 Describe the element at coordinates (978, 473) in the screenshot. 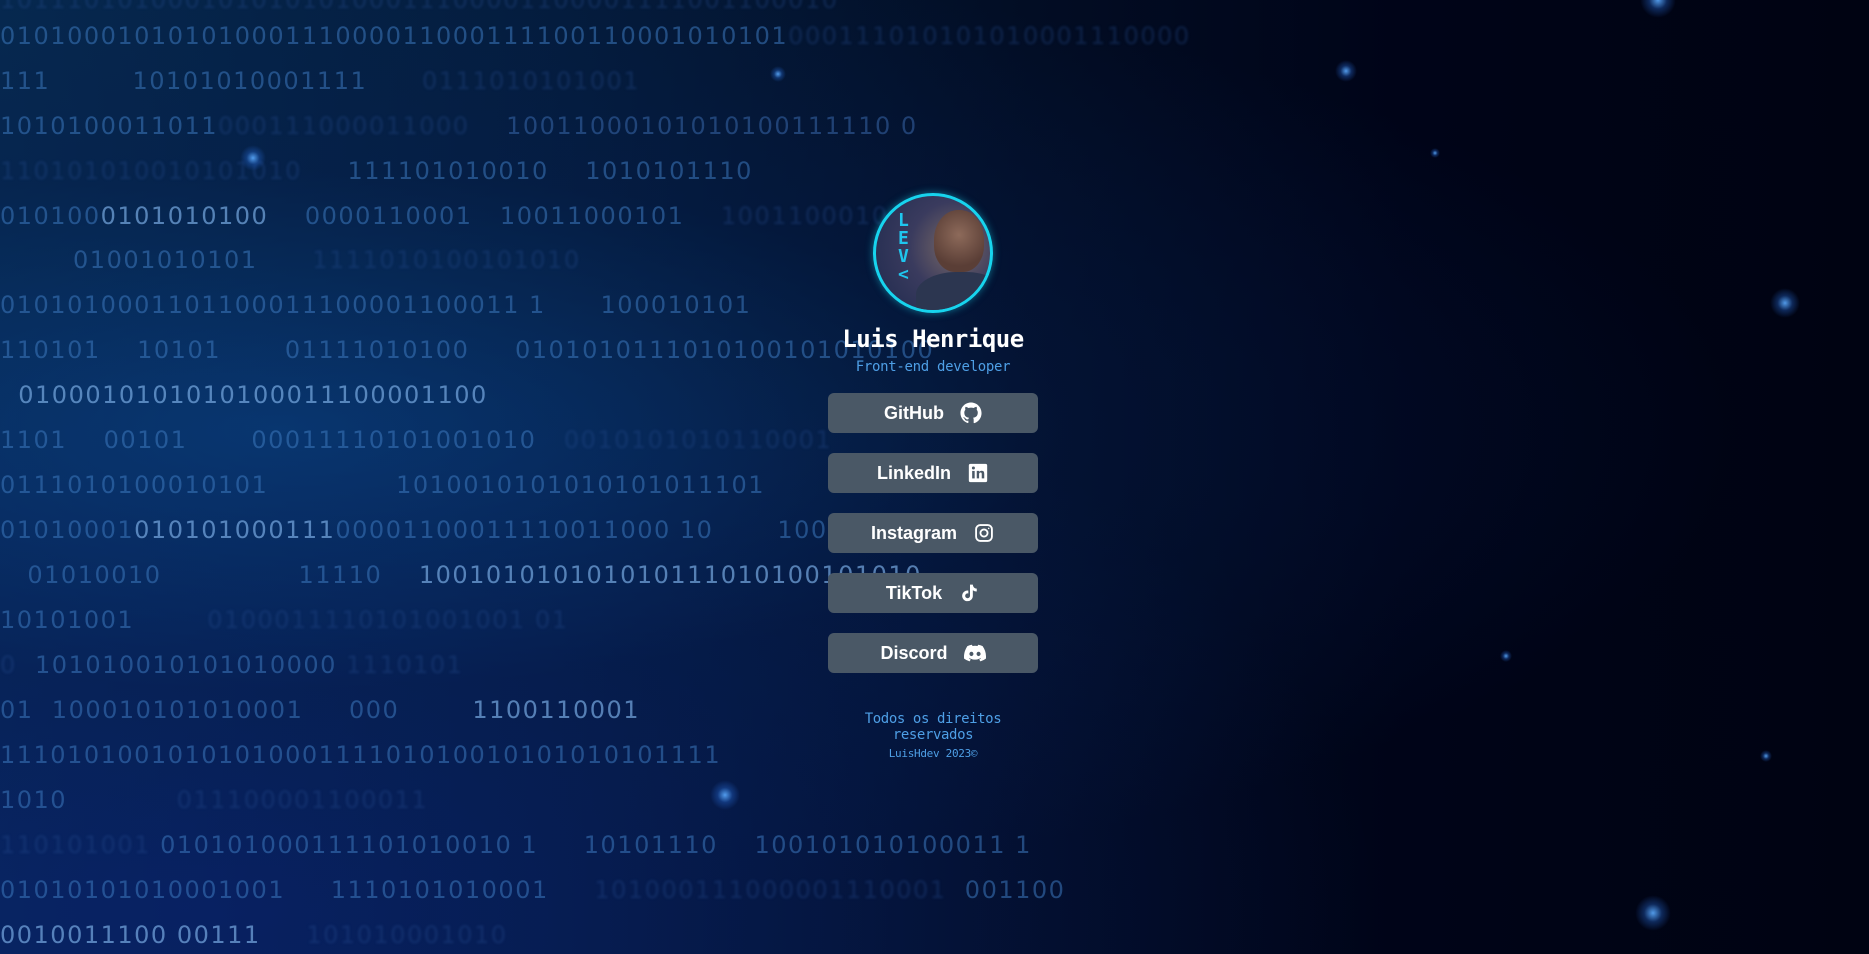

I see `linkedin-icon` at that location.